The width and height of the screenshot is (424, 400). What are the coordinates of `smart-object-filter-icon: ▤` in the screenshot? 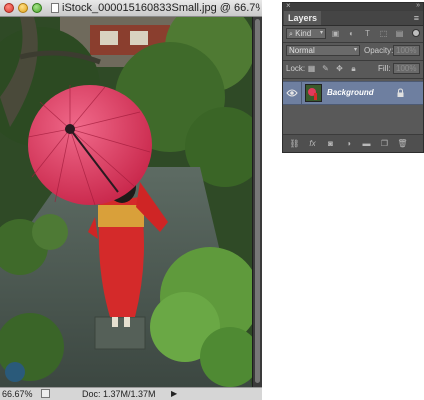 It's located at (399, 33).